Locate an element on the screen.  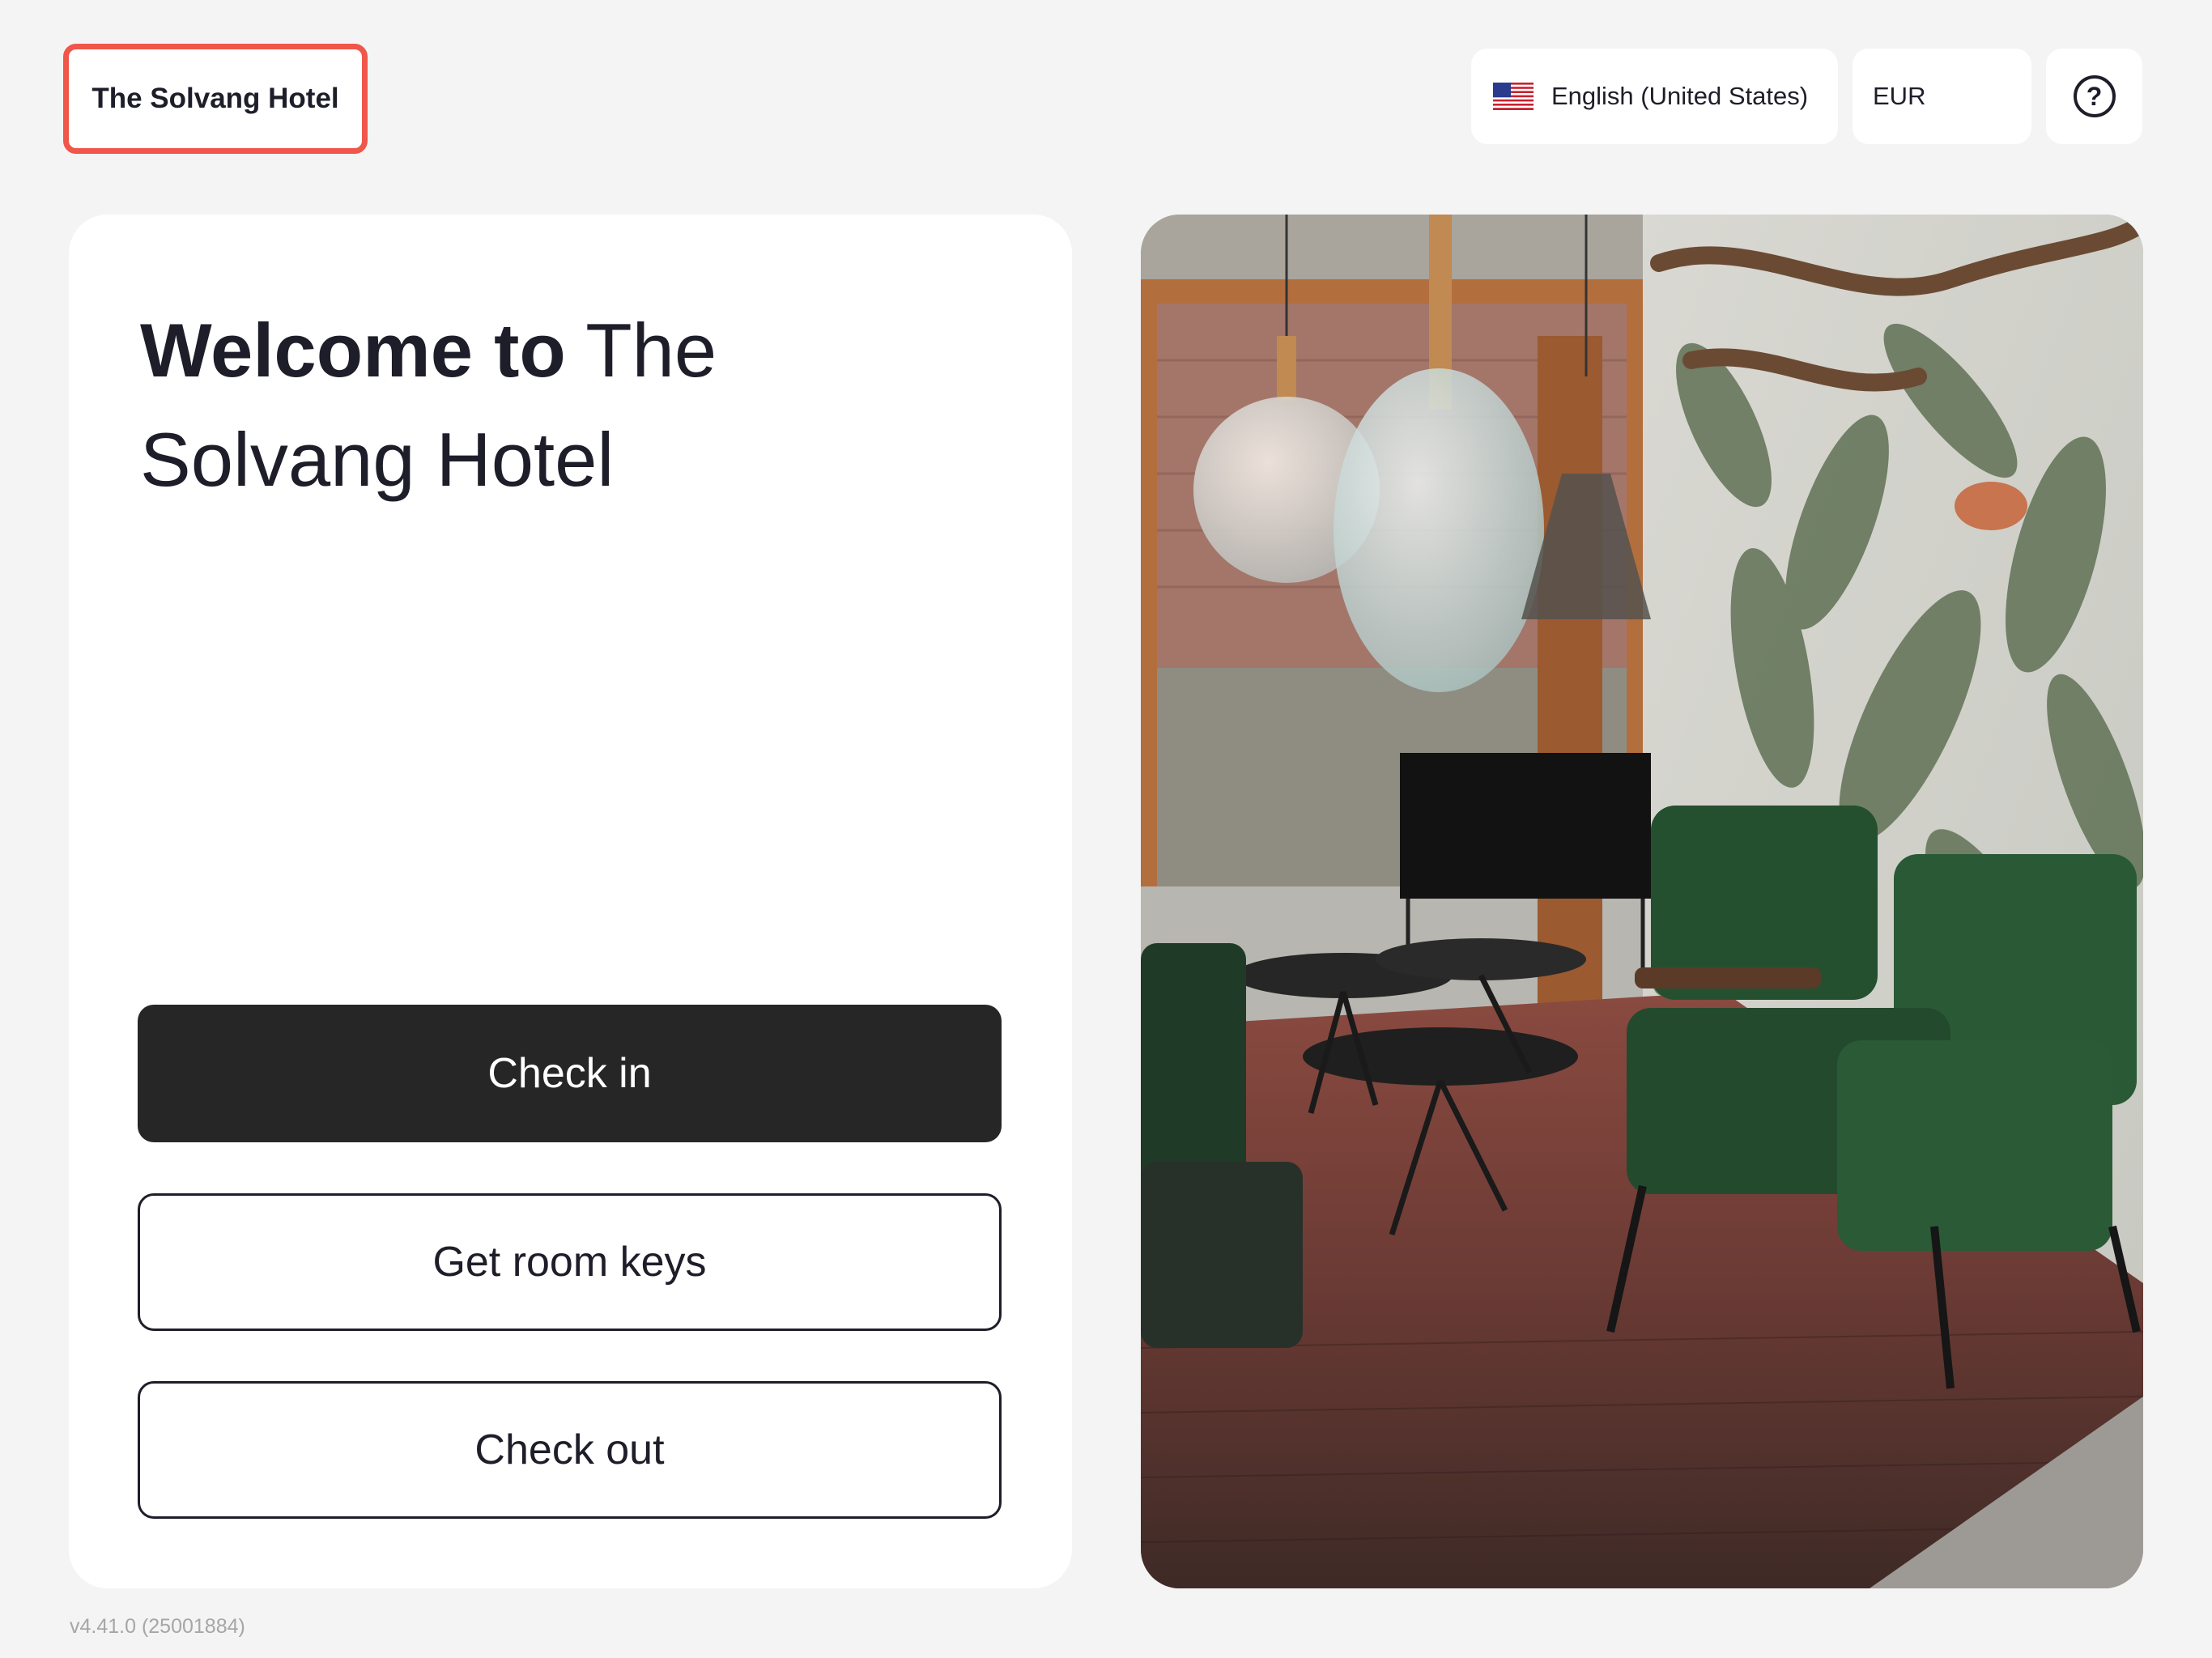
language-selector: English (United States) is located at coordinates (1655, 96).